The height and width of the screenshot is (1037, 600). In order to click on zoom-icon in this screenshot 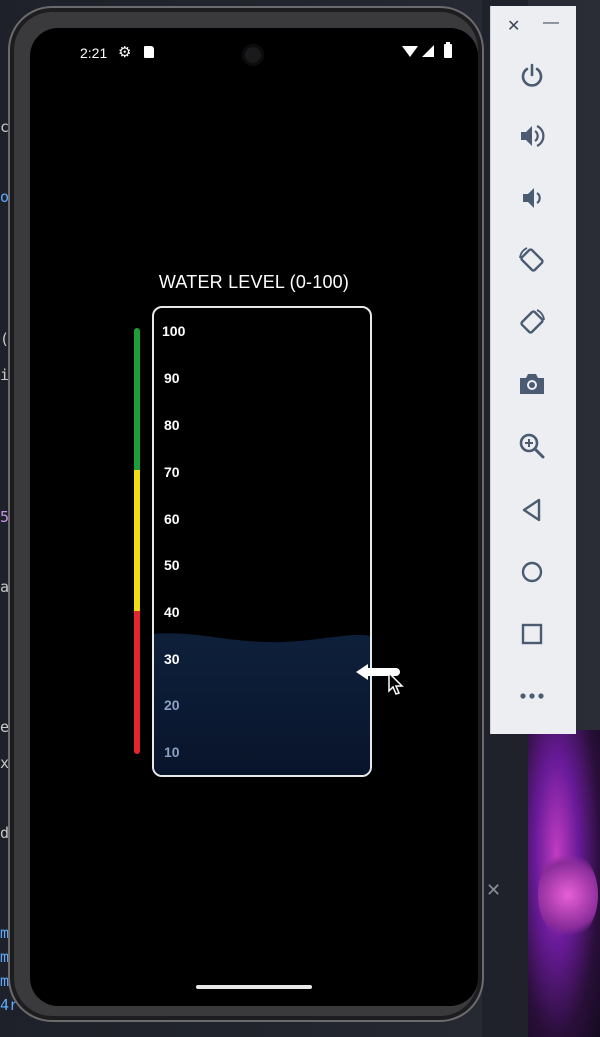, I will do `click(532, 446)`.